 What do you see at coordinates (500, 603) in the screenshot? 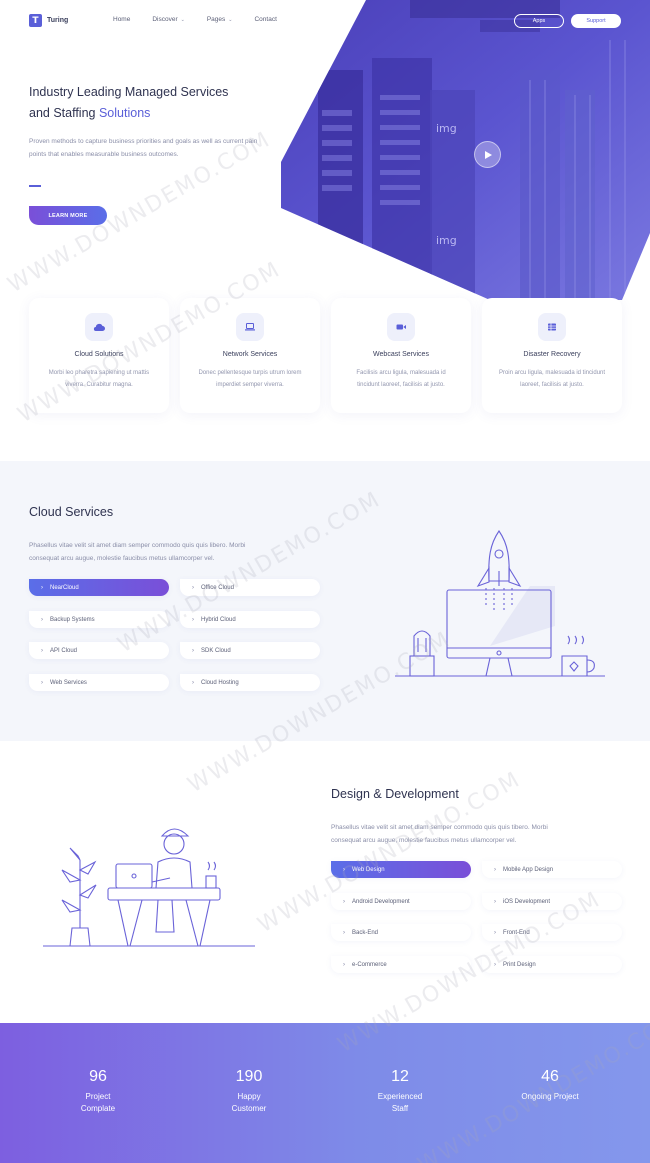
I see `rocket-launch-illustration` at bounding box center [500, 603].